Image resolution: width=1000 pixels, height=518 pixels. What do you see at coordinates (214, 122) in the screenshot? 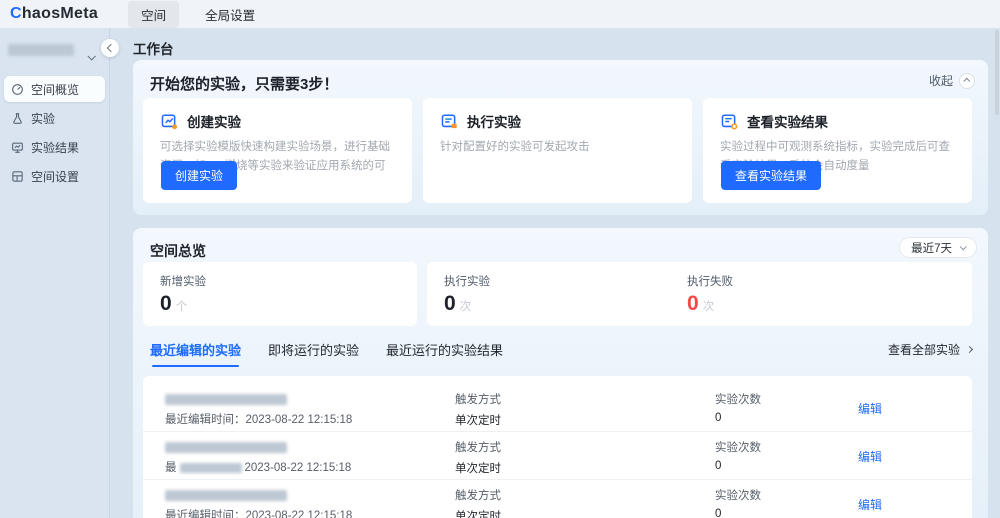
I see `step-title: 创建实验` at bounding box center [214, 122].